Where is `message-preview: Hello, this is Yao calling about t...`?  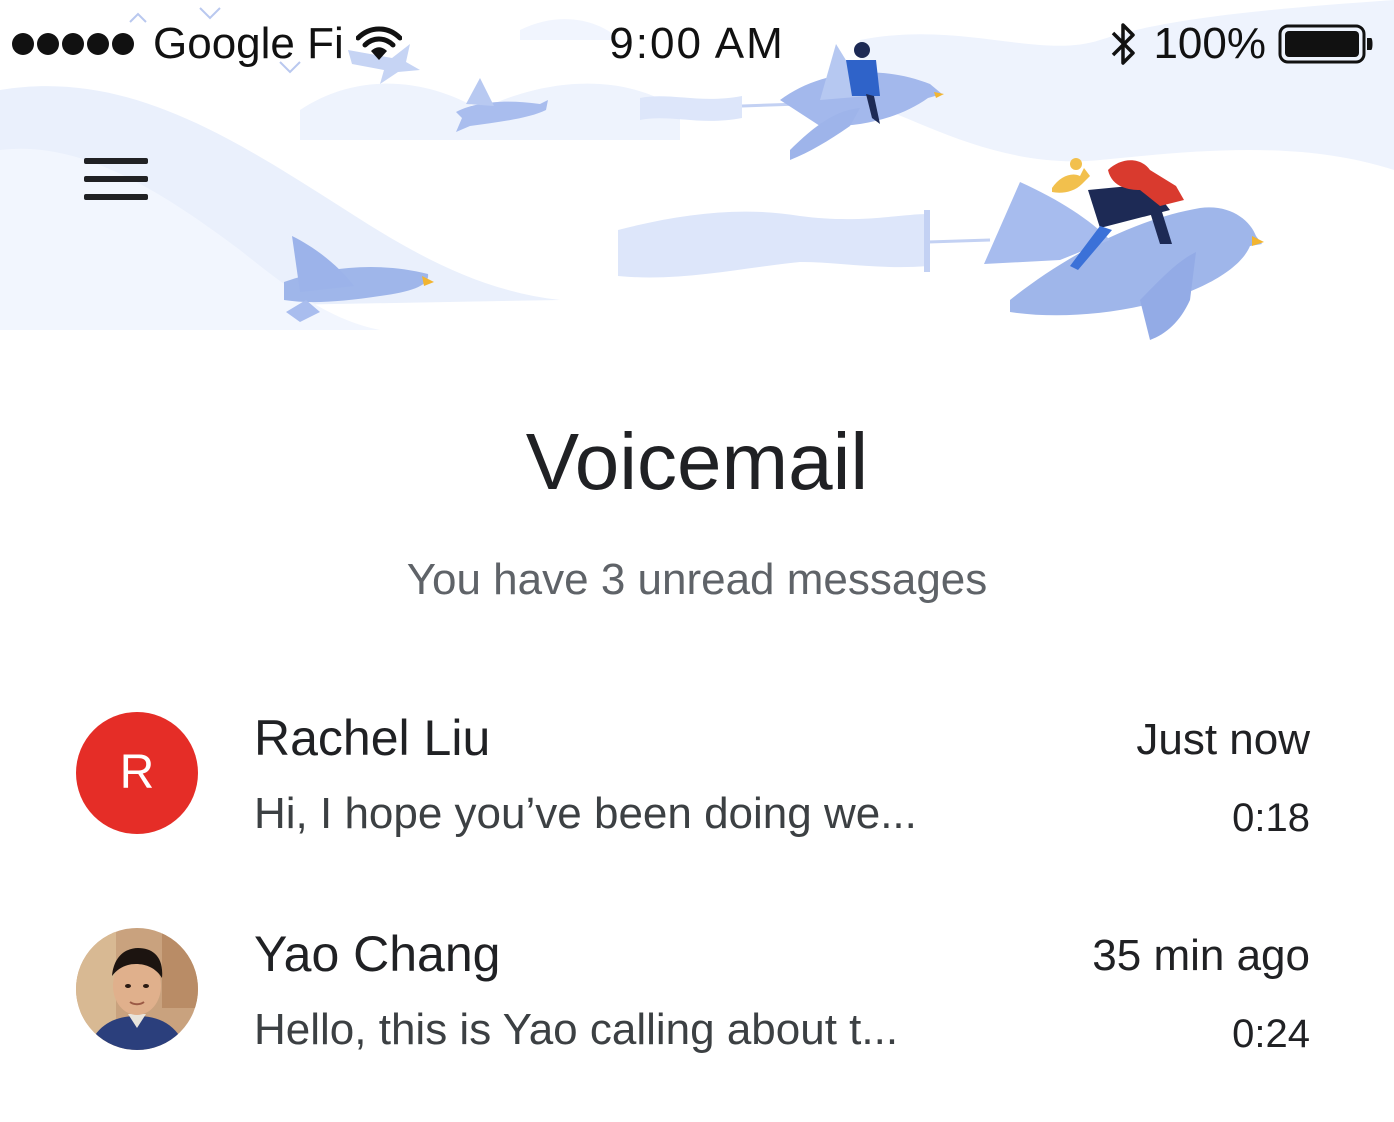
message-preview: Hello, this is Yao calling about t... is located at coordinates (576, 1029).